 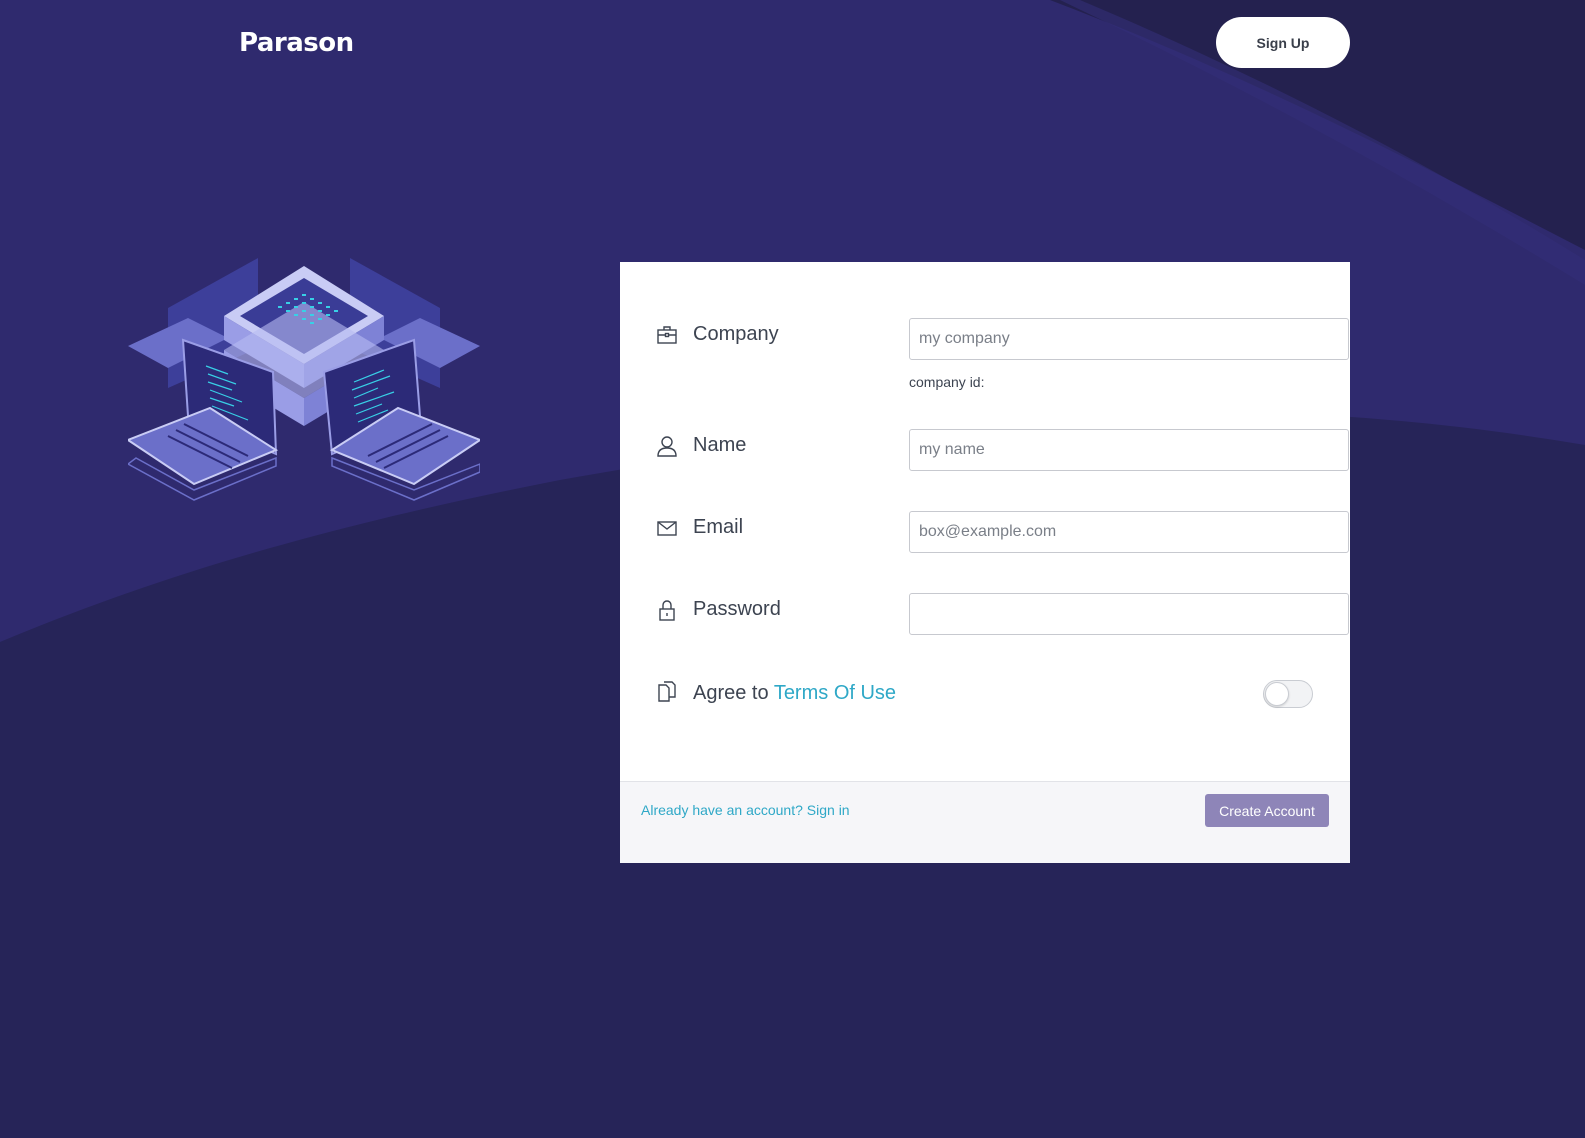 I want to click on sign-in-link: Already have an account? Sign in, so click(x=745, y=810).